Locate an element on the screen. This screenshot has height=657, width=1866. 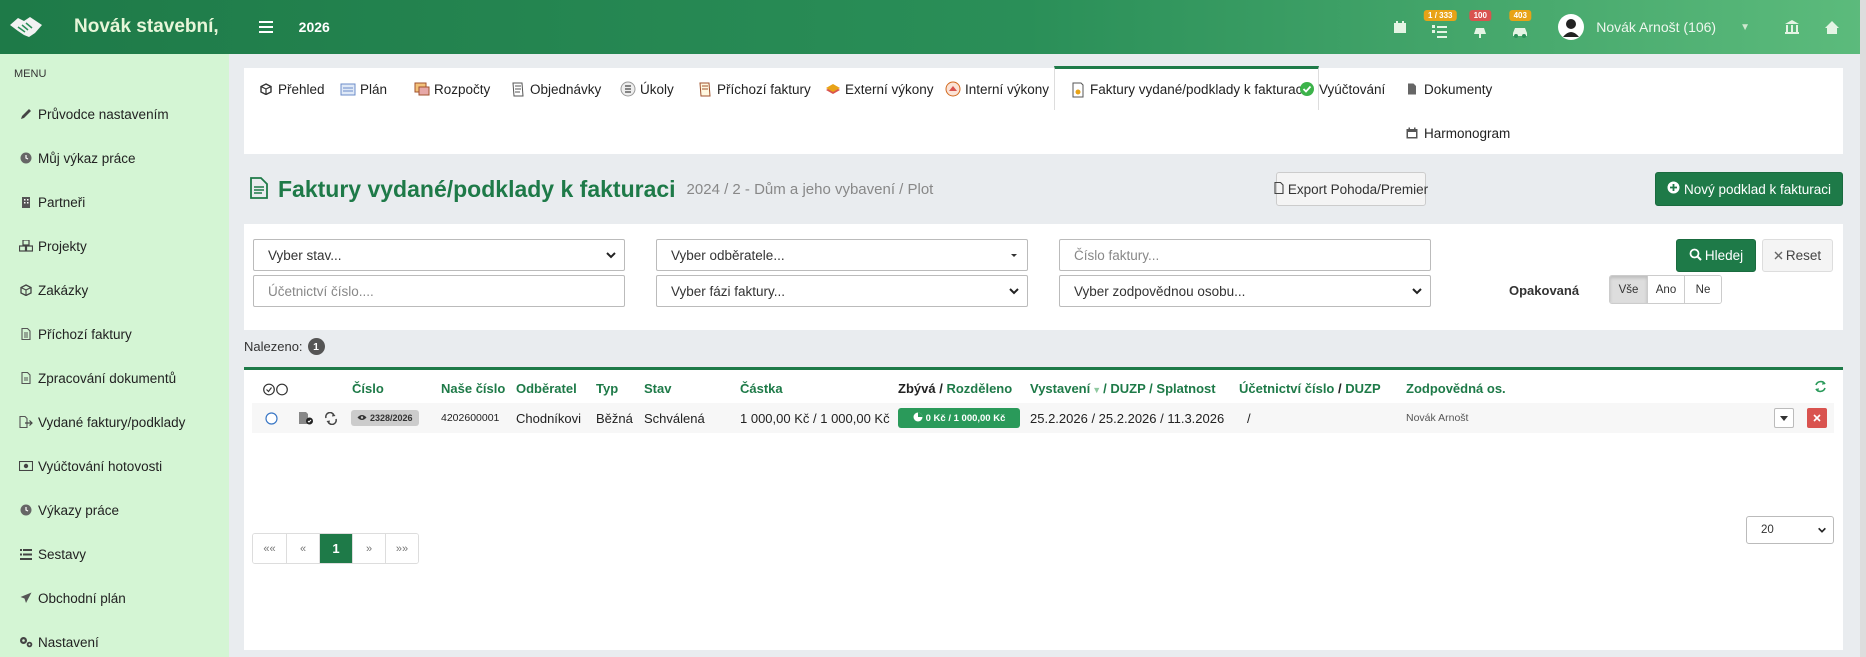
pagination-first: «« is located at coordinates (269, 548).